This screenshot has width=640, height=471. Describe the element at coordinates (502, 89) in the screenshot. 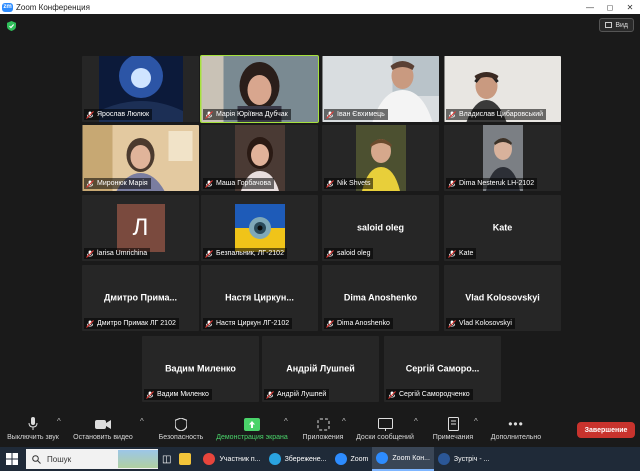

I see `participant-tile: Владислав Цибаровський` at that location.